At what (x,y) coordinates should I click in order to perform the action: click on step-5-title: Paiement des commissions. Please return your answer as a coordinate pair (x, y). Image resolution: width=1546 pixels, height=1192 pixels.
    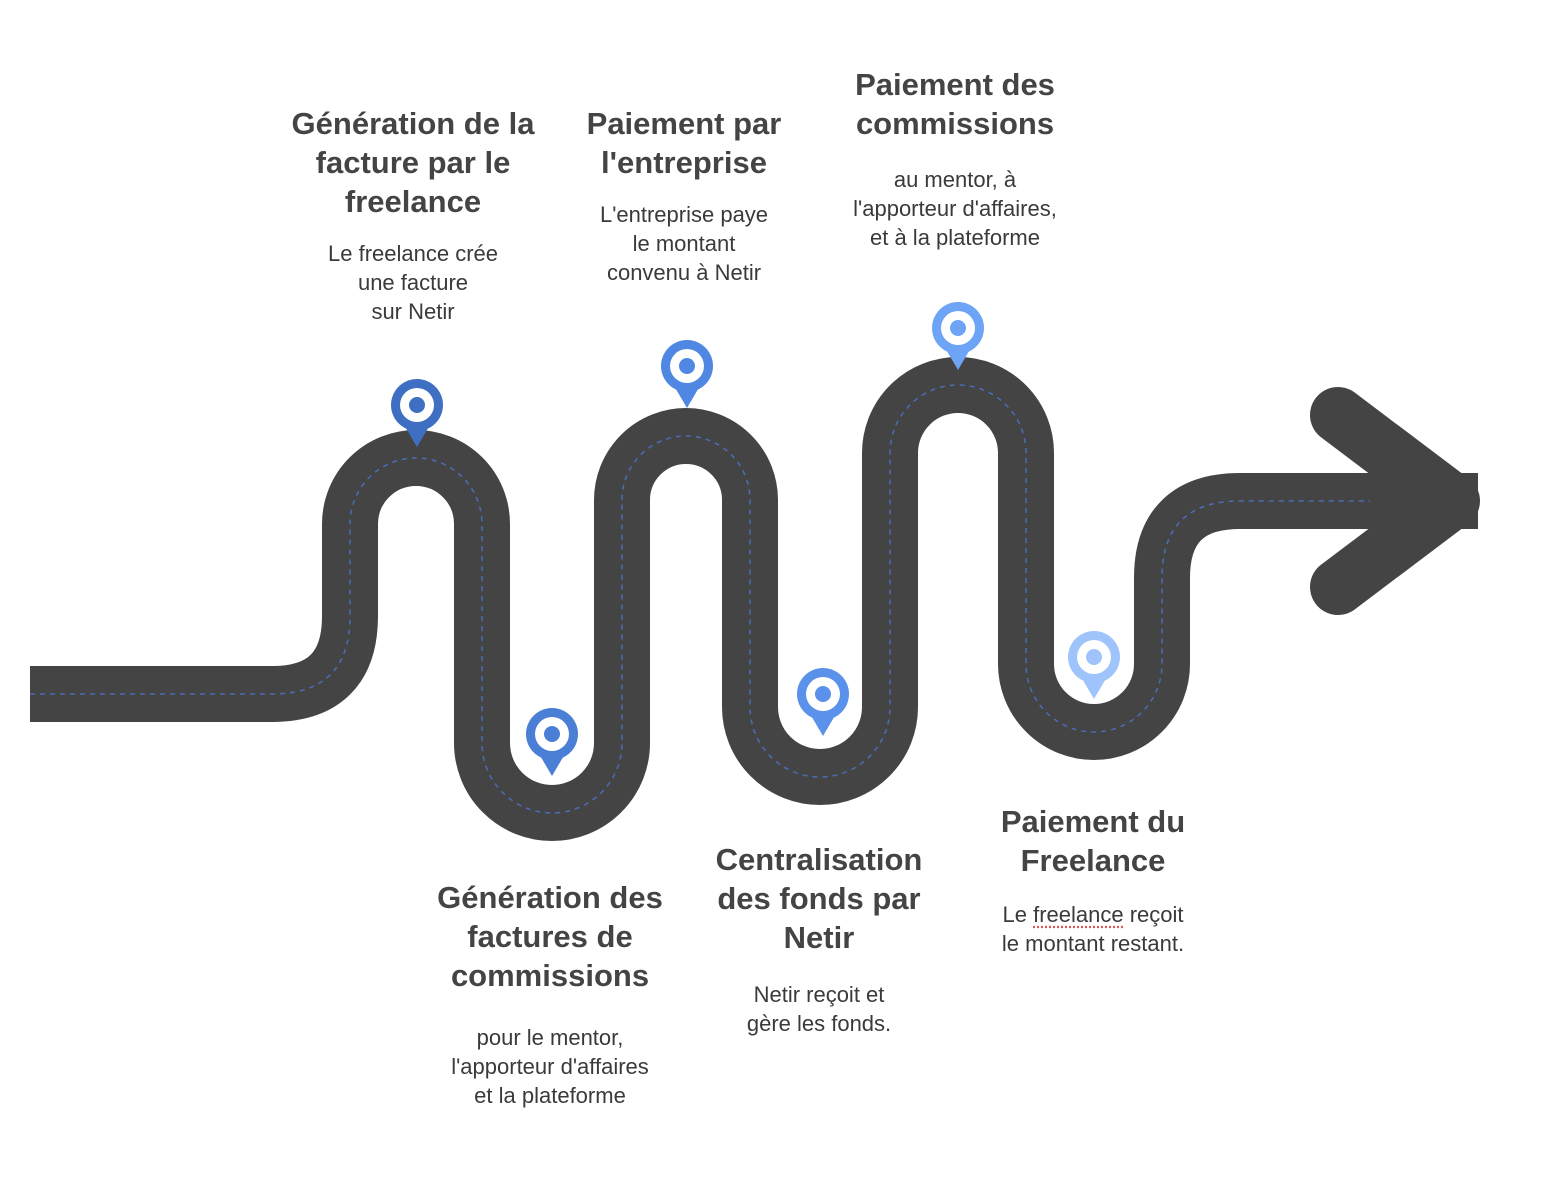
    Looking at the image, I should click on (955, 104).